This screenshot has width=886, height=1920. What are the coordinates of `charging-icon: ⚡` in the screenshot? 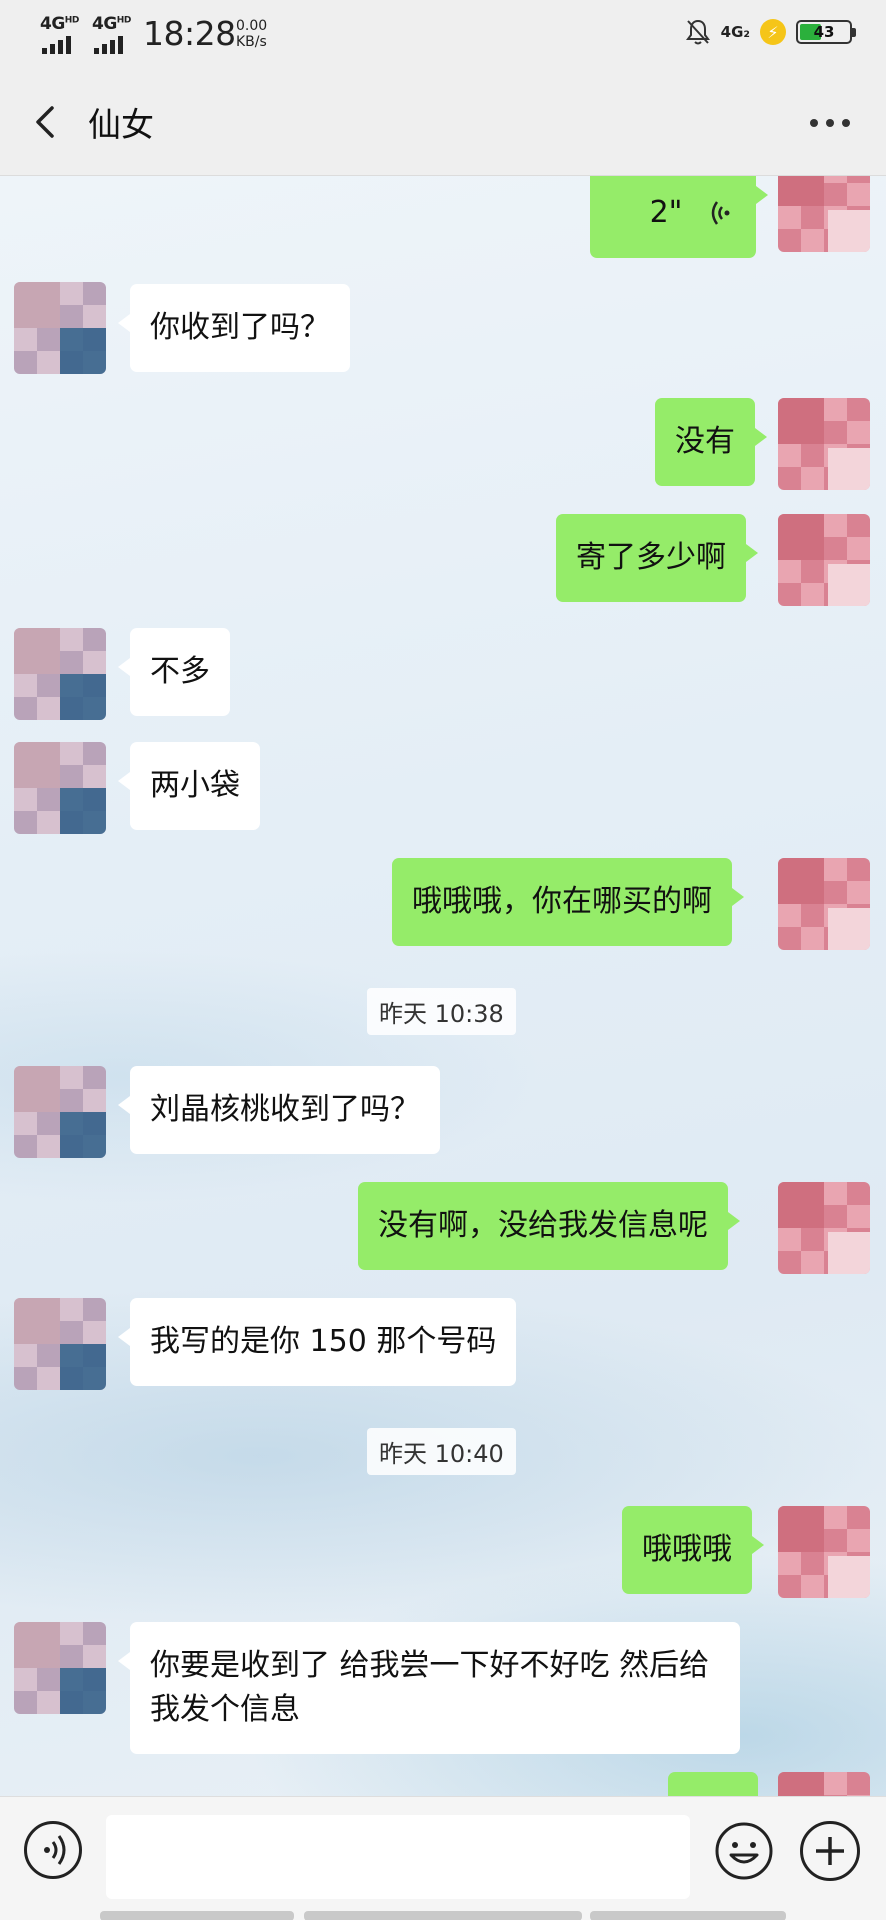 It's located at (773, 32).